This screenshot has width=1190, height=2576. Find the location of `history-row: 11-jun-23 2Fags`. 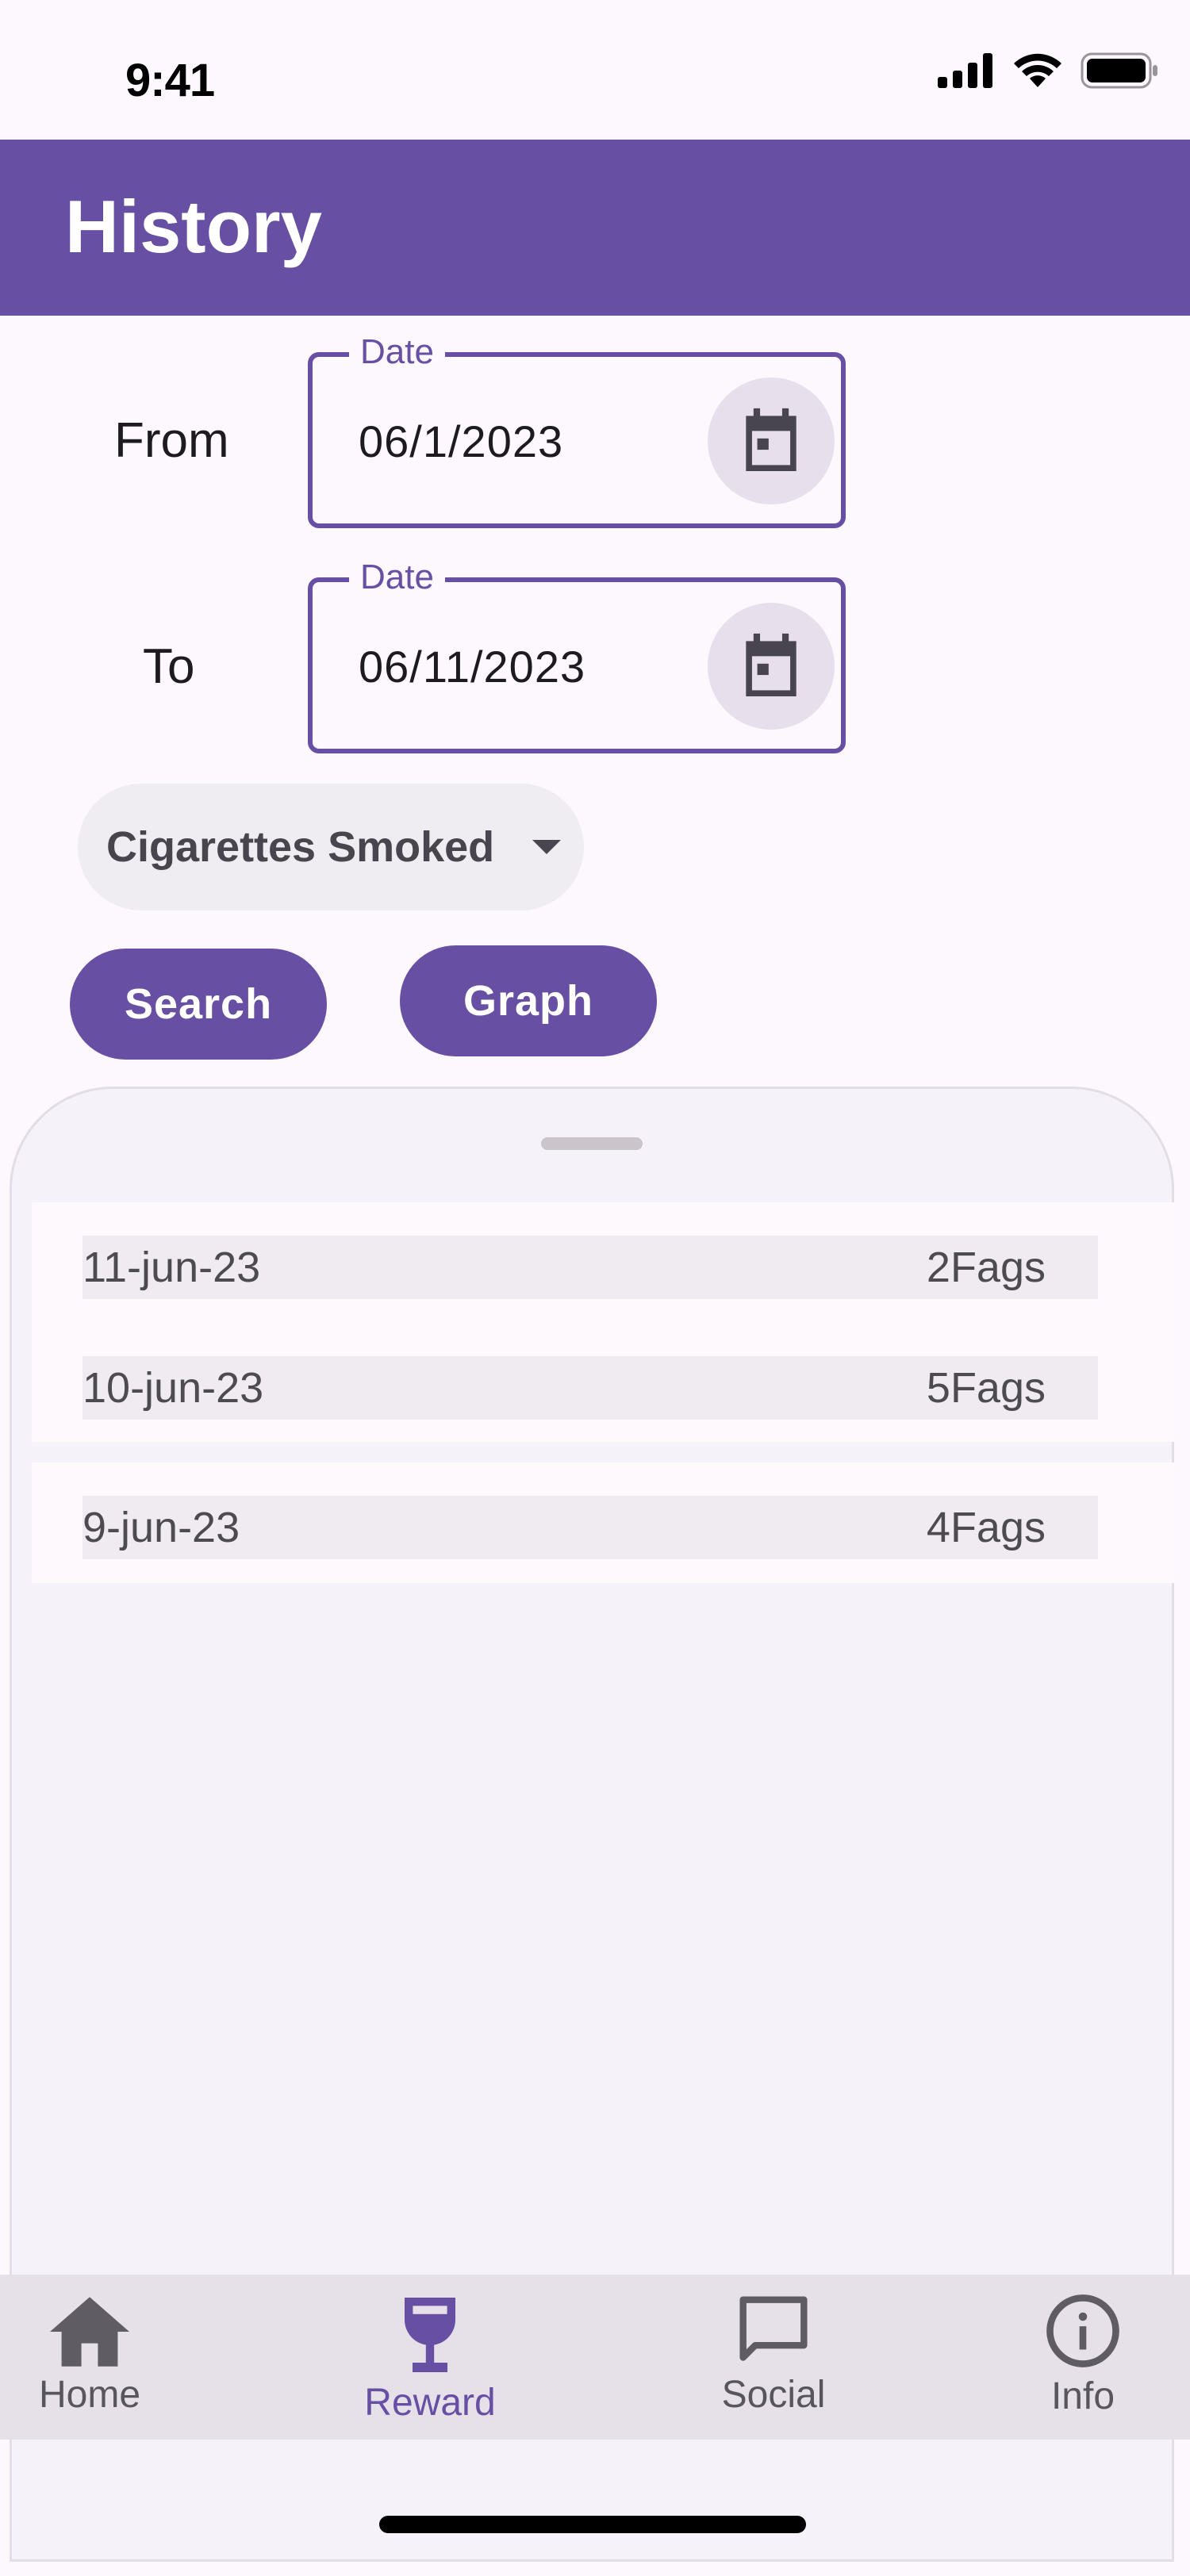

history-row: 11-jun-23 2Fags is located at coordinates (590, 1267).